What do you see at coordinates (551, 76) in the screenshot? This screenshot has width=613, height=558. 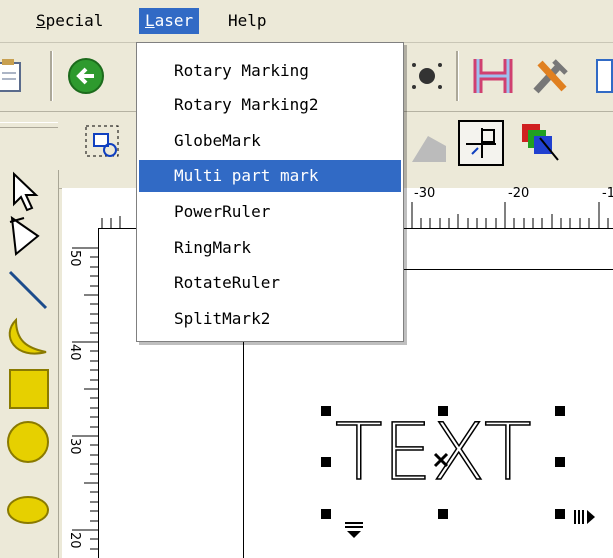 I see `tools-icon` at bounding box center [551, 76].